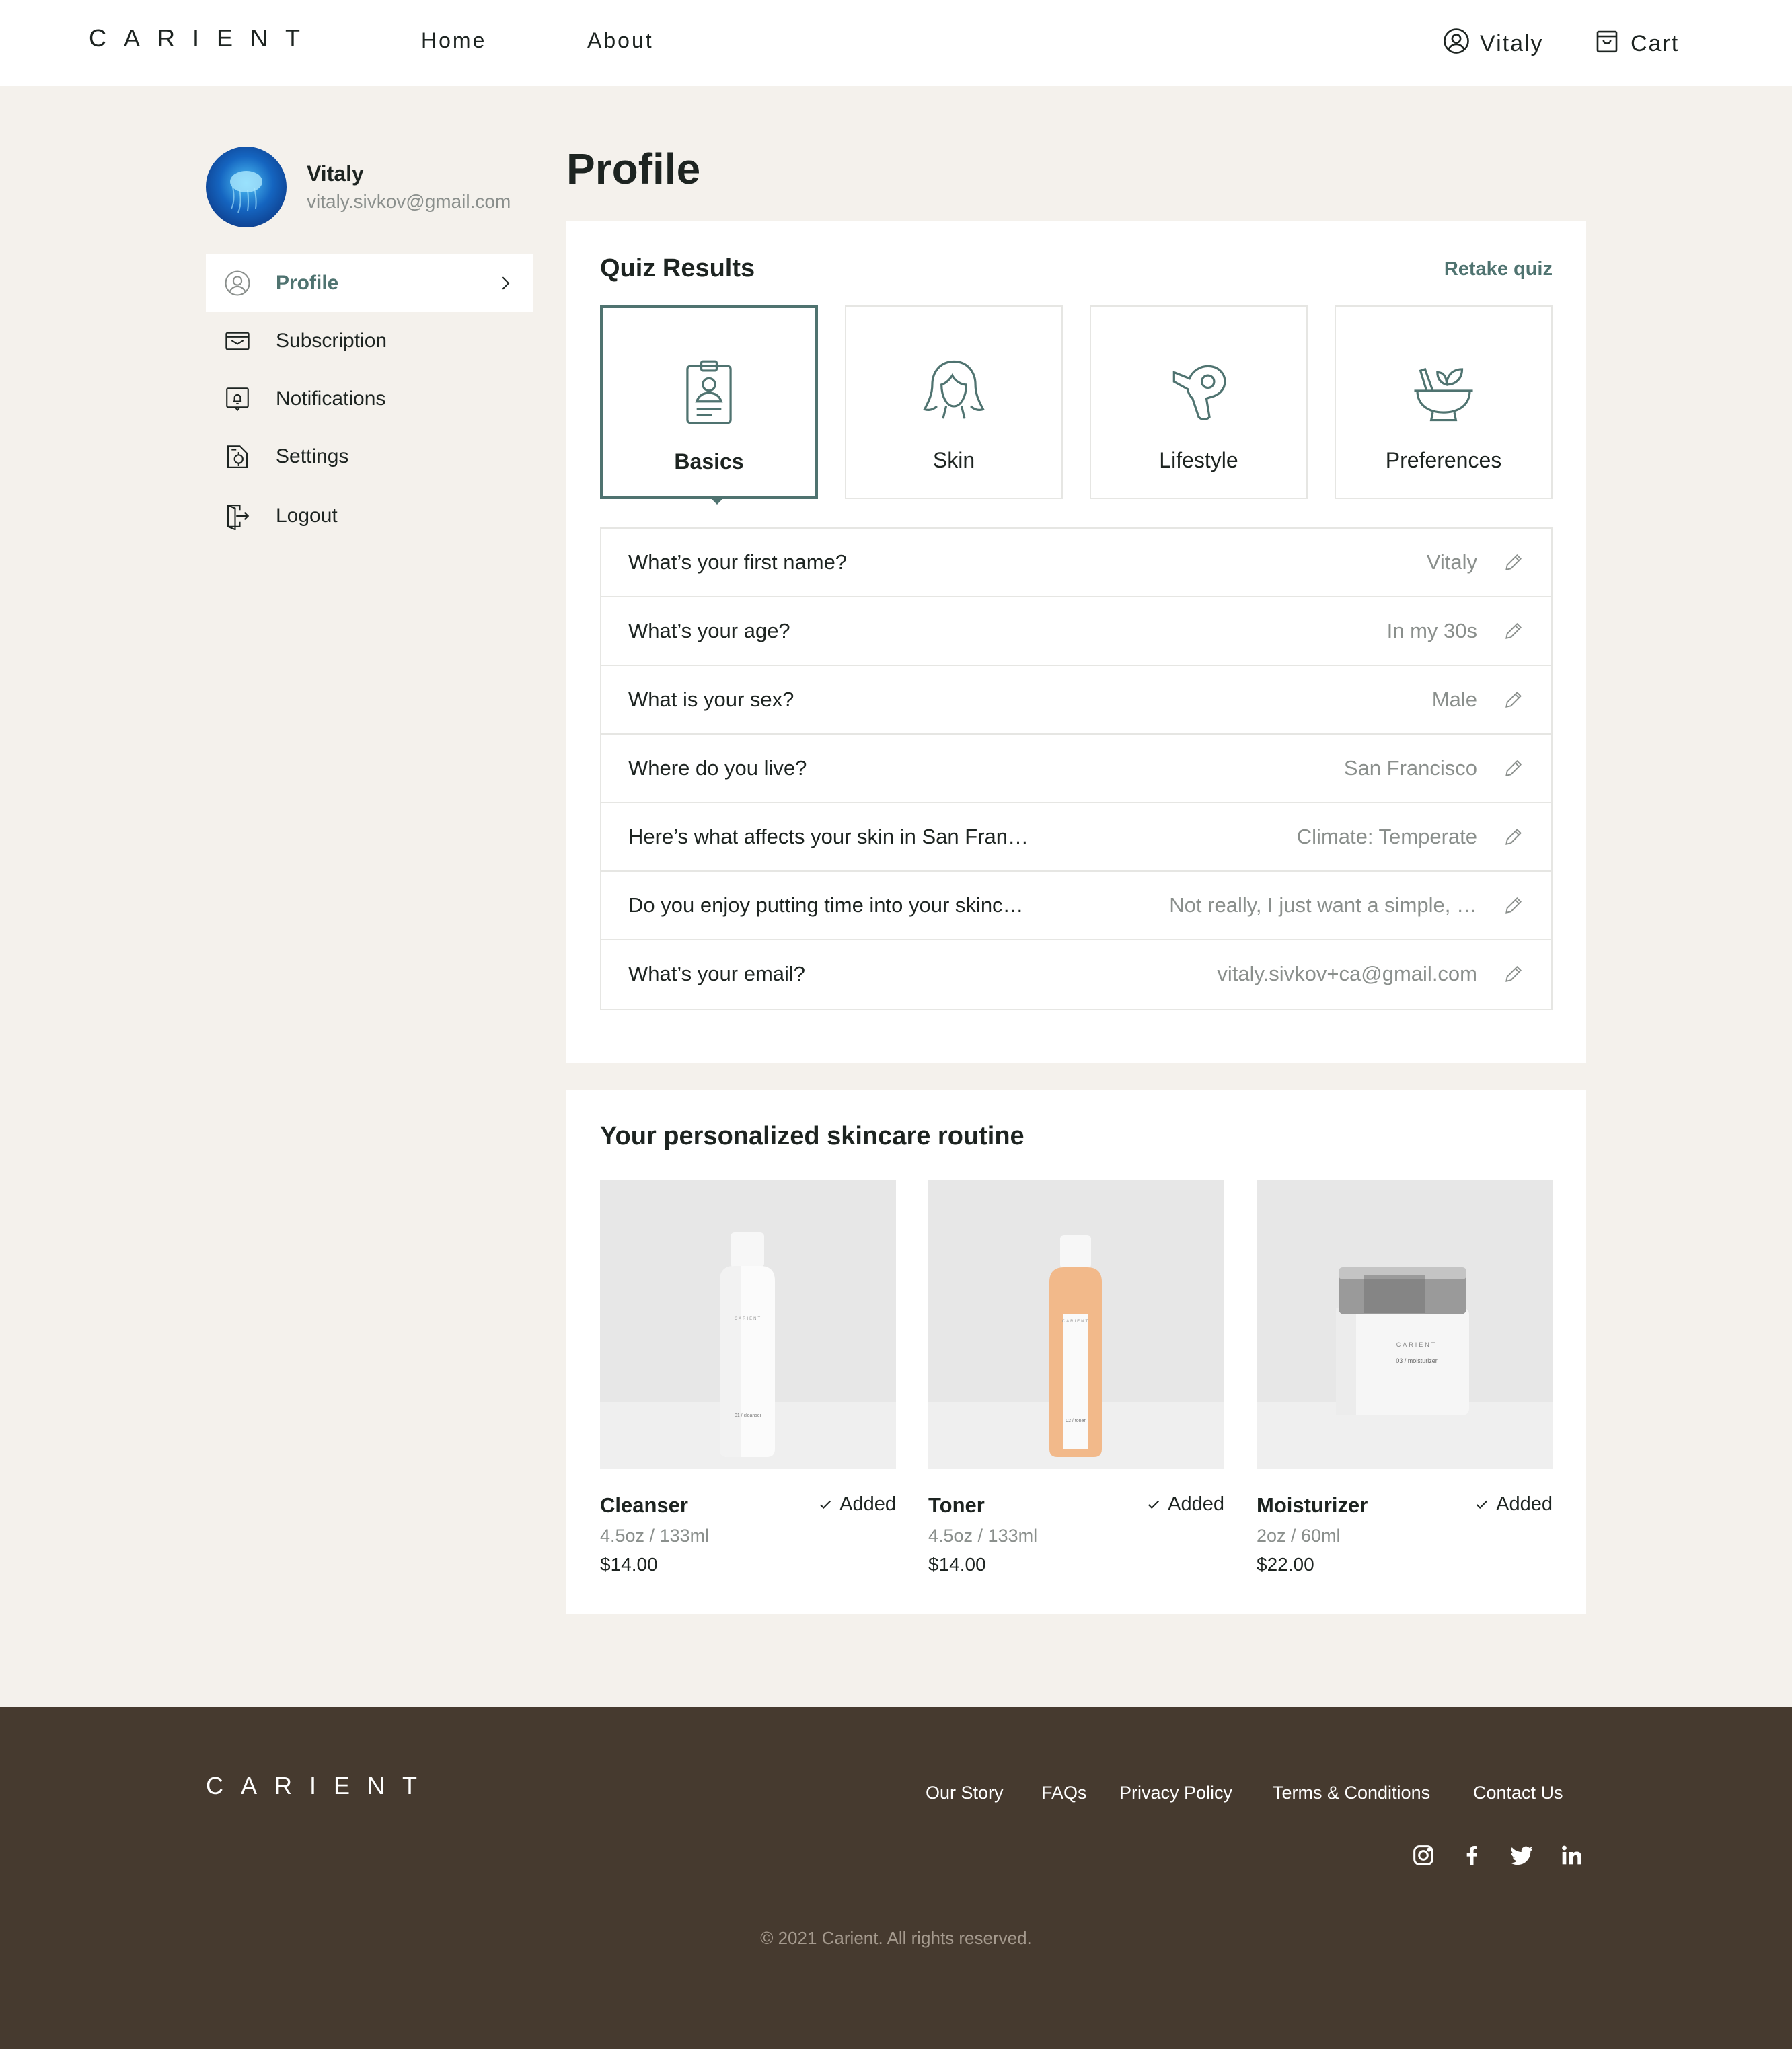 The image size is (1792, 2049). What do you see at coordinates (1444, 402) in the screenshot?
I see `tab-preferences: Preferences` at bounding box center [1444, 402].